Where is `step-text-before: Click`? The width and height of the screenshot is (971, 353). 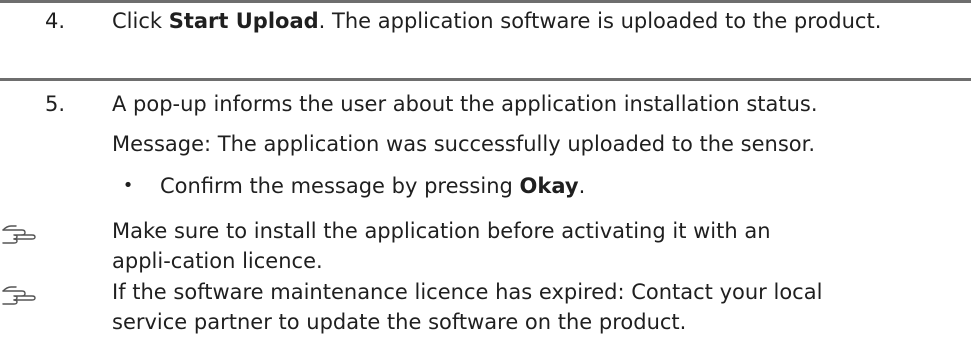 step-text-before: Click is located at coordinates (140, 21).